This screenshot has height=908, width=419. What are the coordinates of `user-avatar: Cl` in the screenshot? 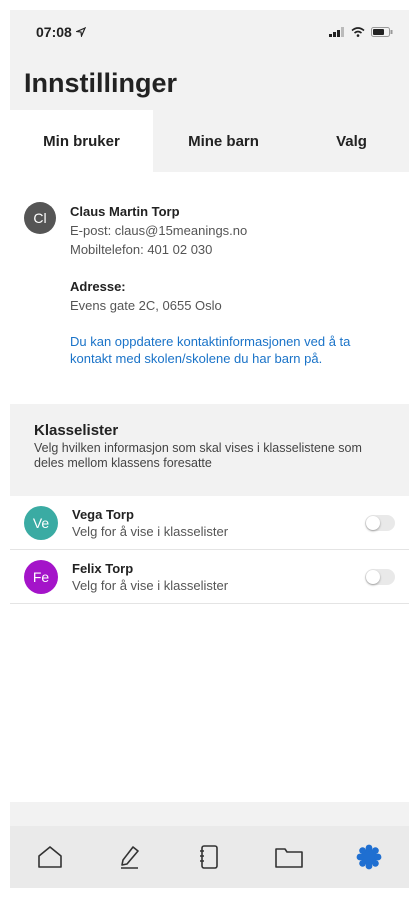 It's located at (40, 218).